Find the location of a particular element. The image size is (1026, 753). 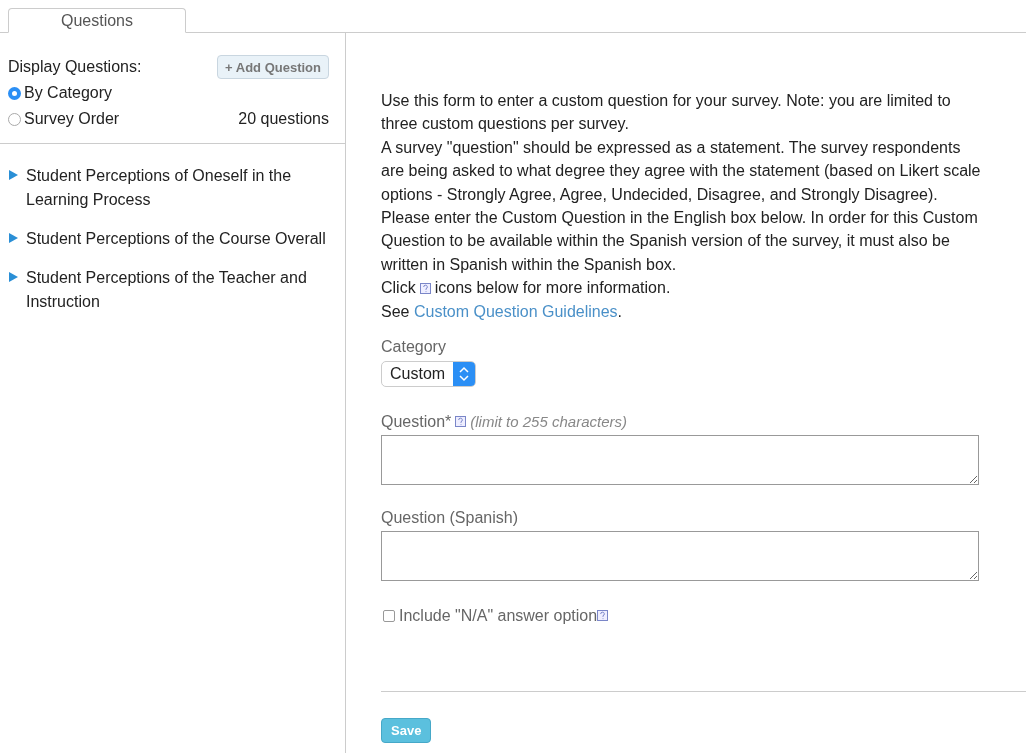

add-question-button: + Add Question is located at coordinates (273, 67).